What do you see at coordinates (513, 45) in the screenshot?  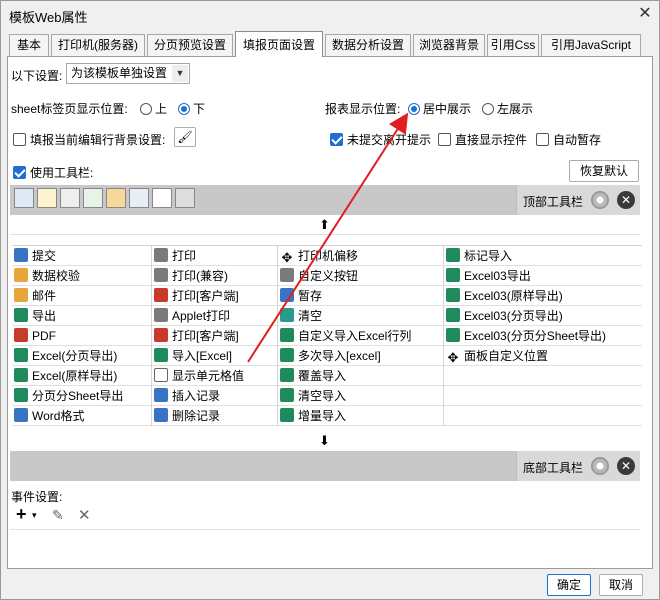 I see `tab-css: 引用Css` at bounding box center [513, 45].